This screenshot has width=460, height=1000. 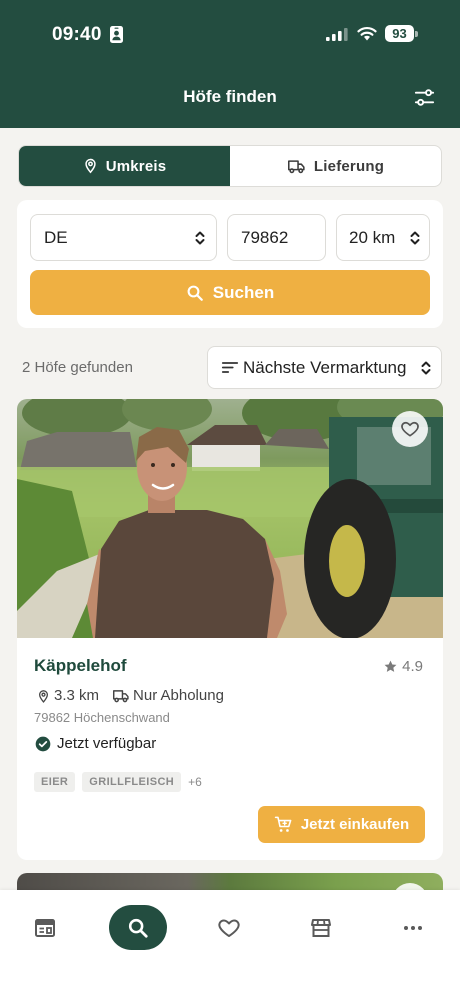 I want to click on status-time: 09:40, so click(x=77, y=34).